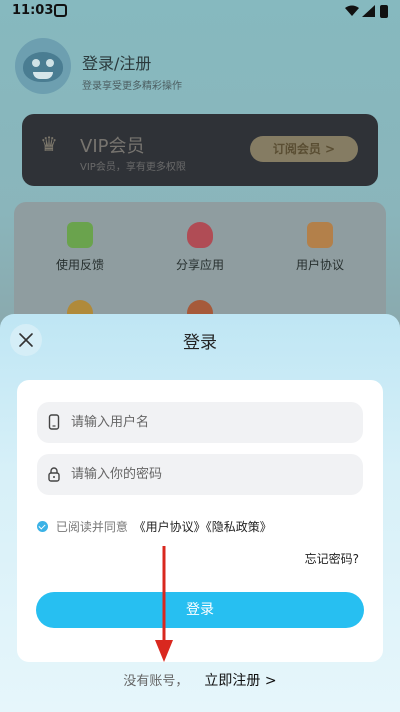 The width and height of the screenshot is (400, 712). What do you see at coordinates (170, 527) in the screenshot?
I see `terms-link: 《用户协议》` at bounding box center [170, 527].